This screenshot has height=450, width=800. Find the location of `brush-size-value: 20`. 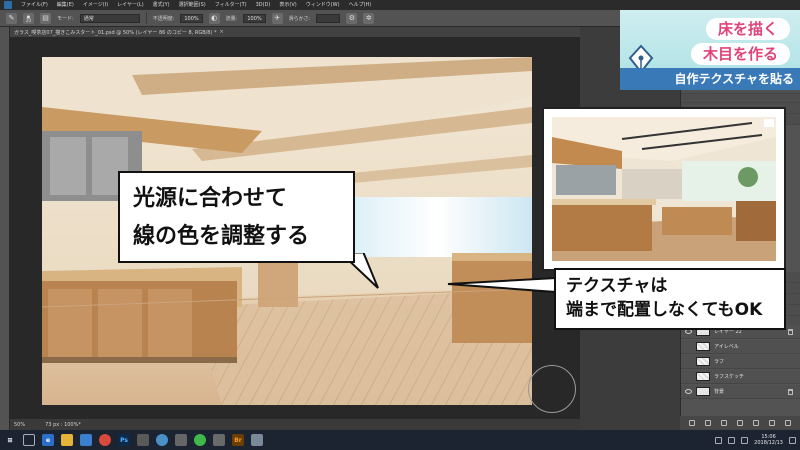

brush-size-value: 20 is located at coordinates (28, 20).